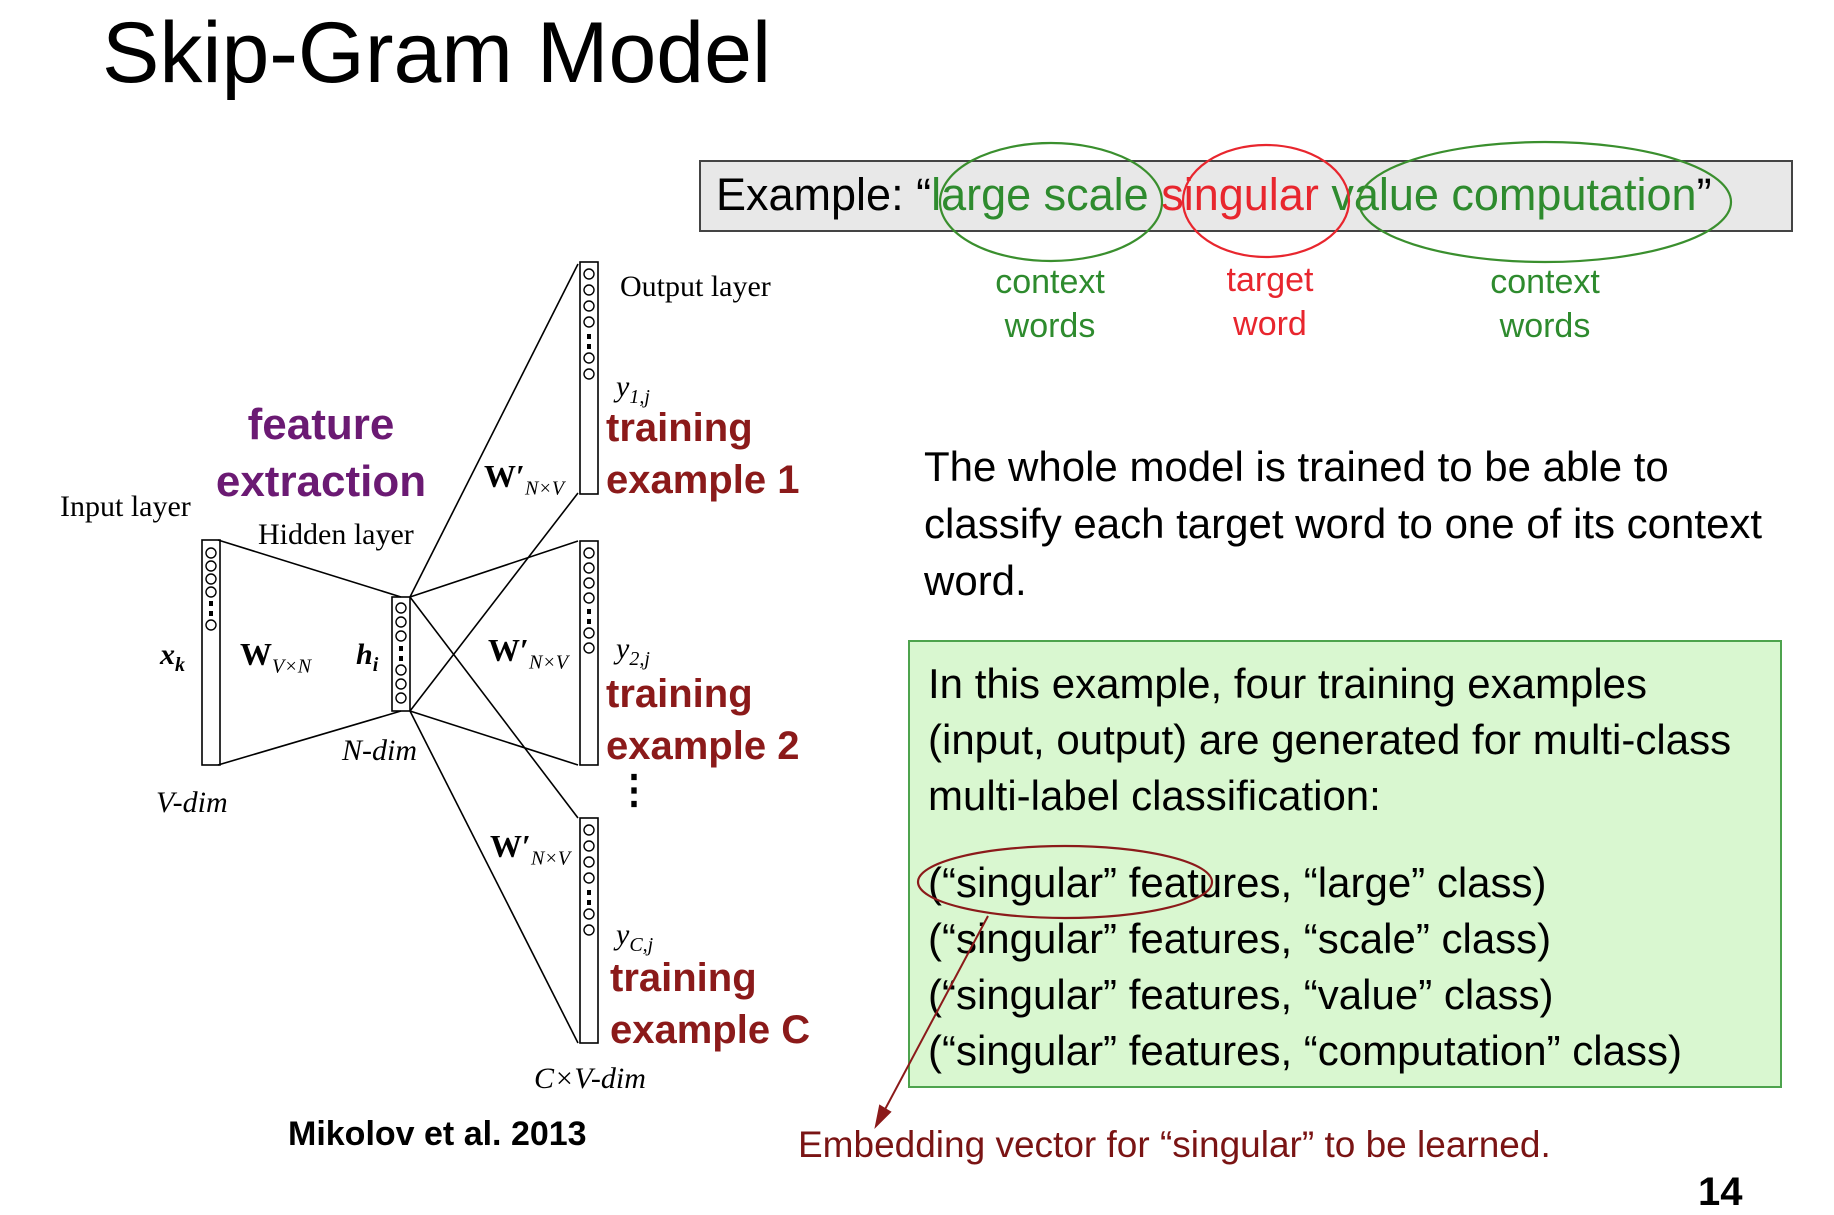 This screenshot has width=1834, height=1215. I want to click on w-out-symbol-2: W′, so click(508, 650).